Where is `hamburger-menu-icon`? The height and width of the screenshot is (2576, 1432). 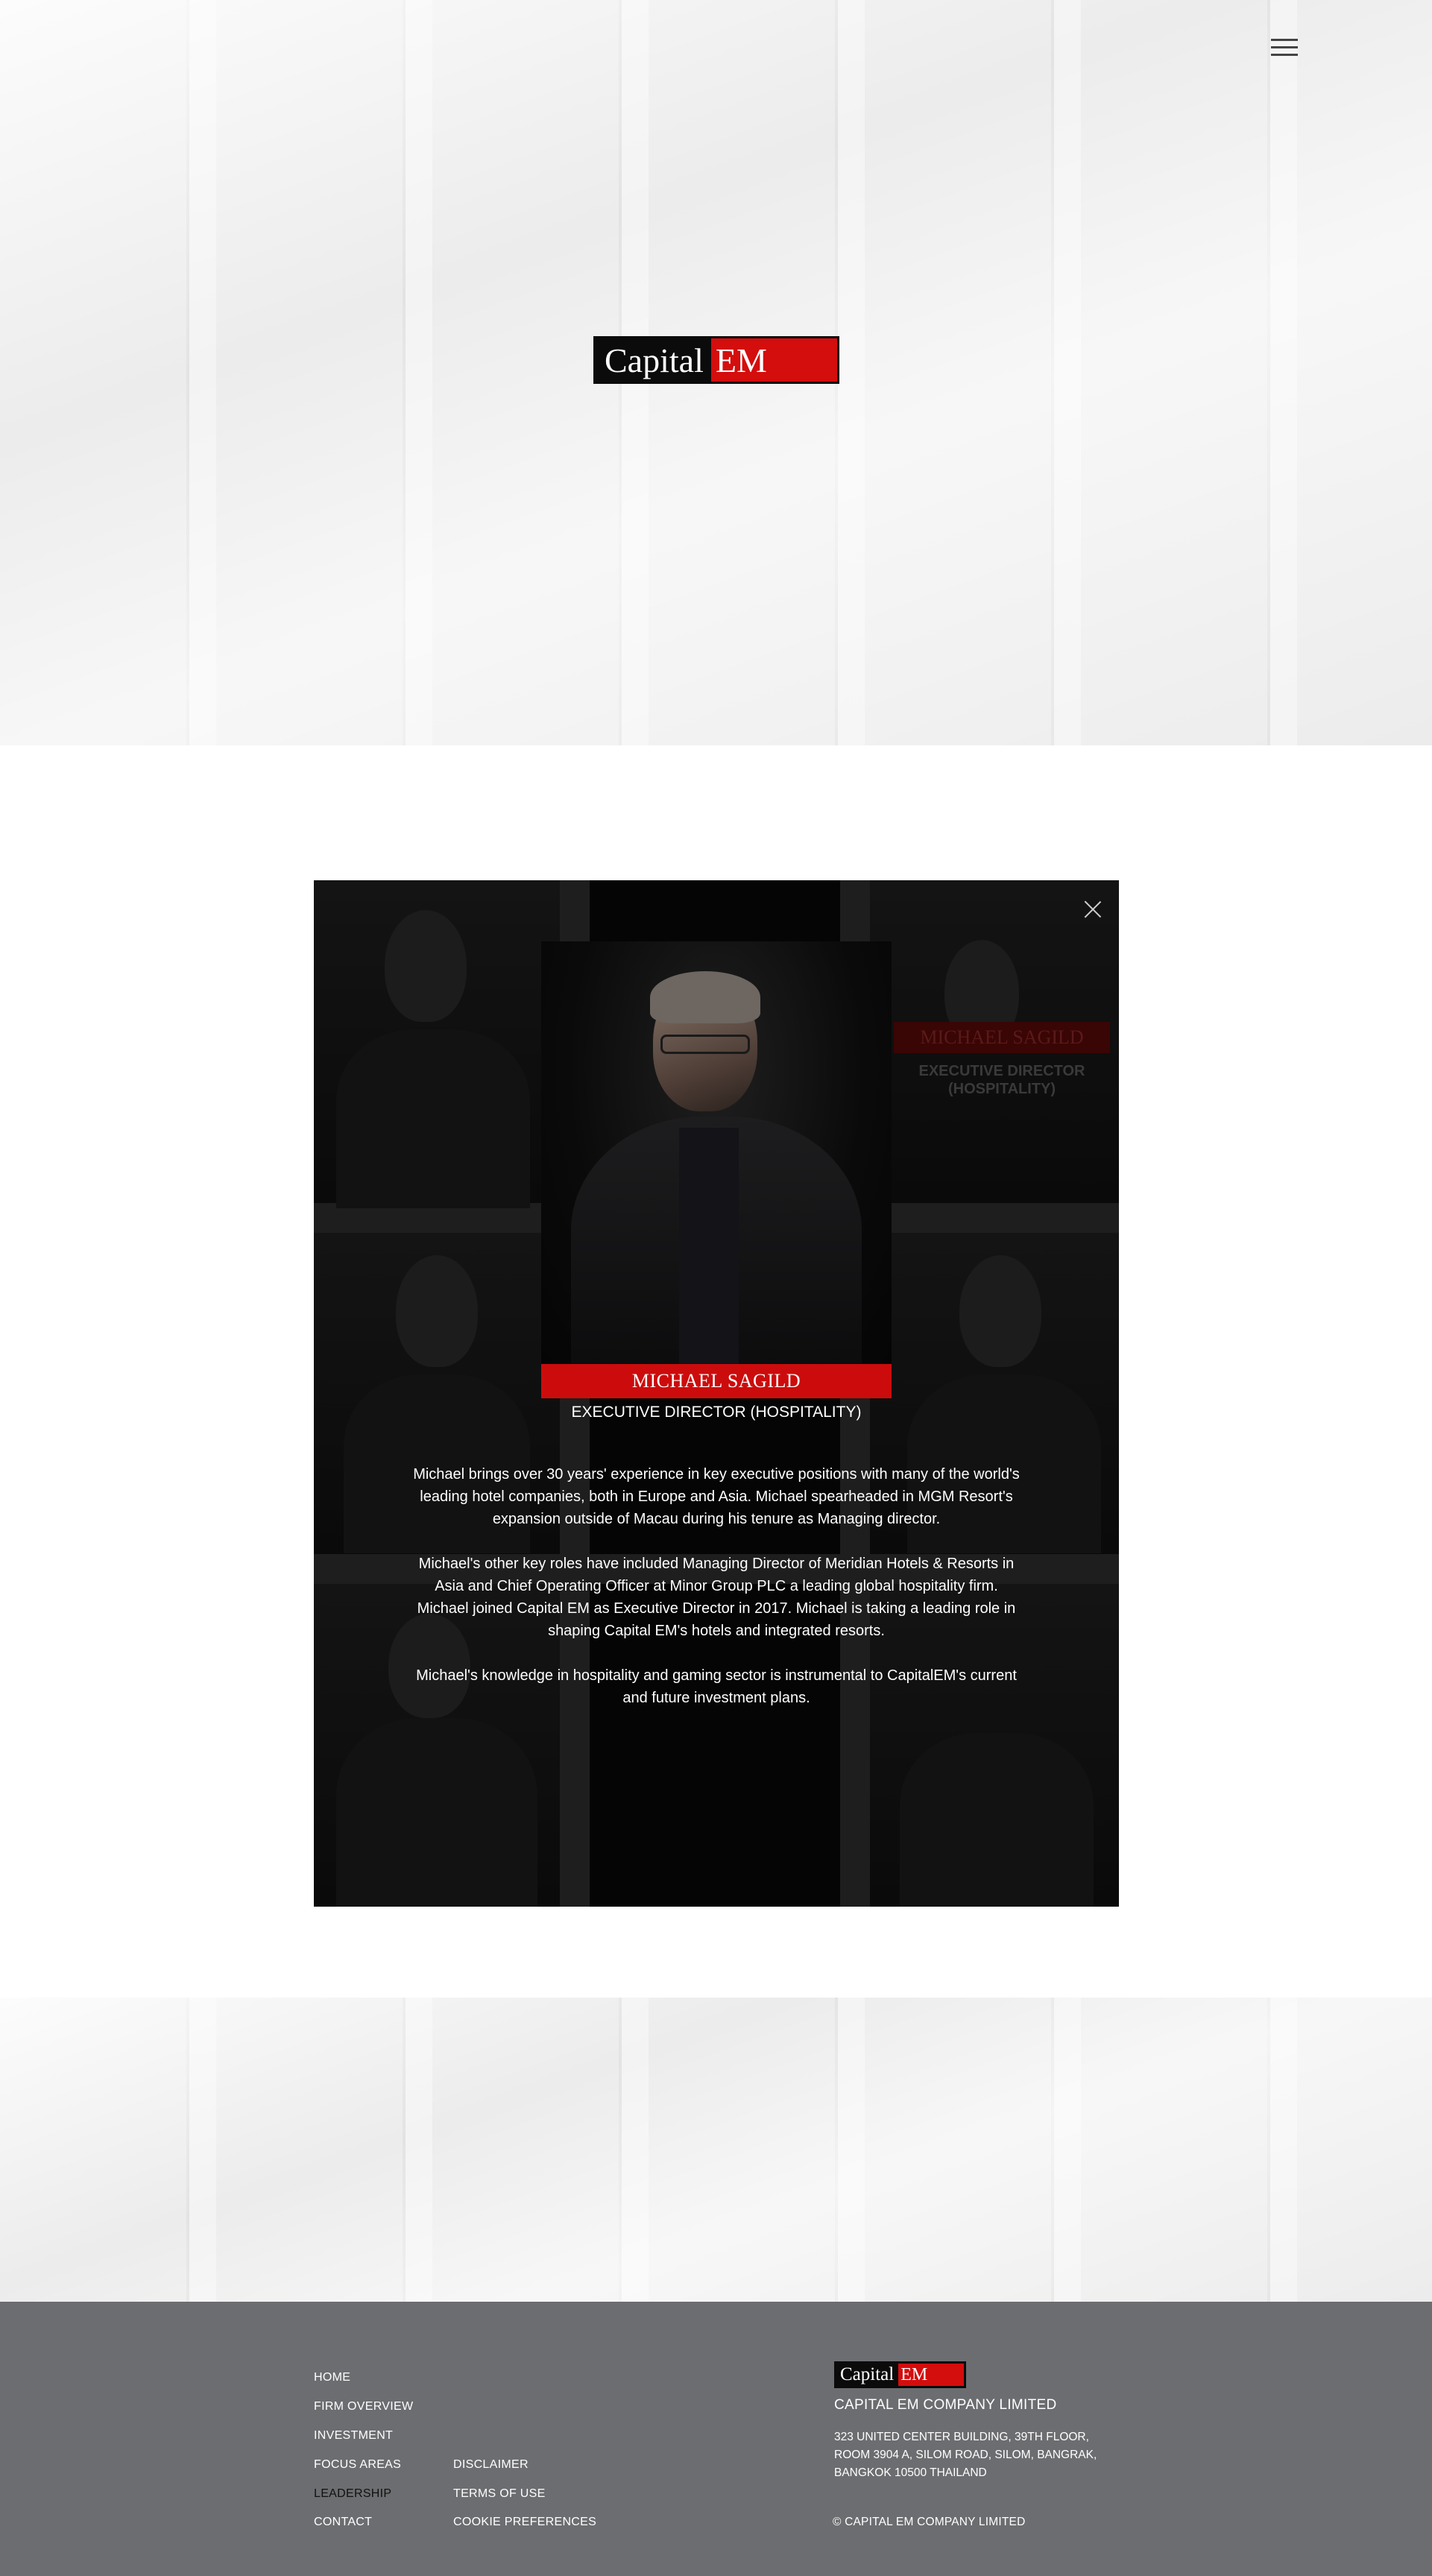 hamburger-menu-icon is located at coordinates (1285, 48).